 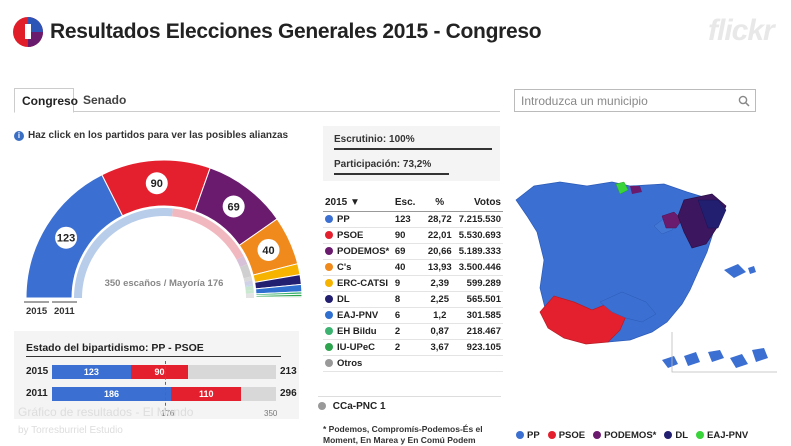 I want to click on municipality-search-input: Introduzca un municipio, so click(x=635, y=100).